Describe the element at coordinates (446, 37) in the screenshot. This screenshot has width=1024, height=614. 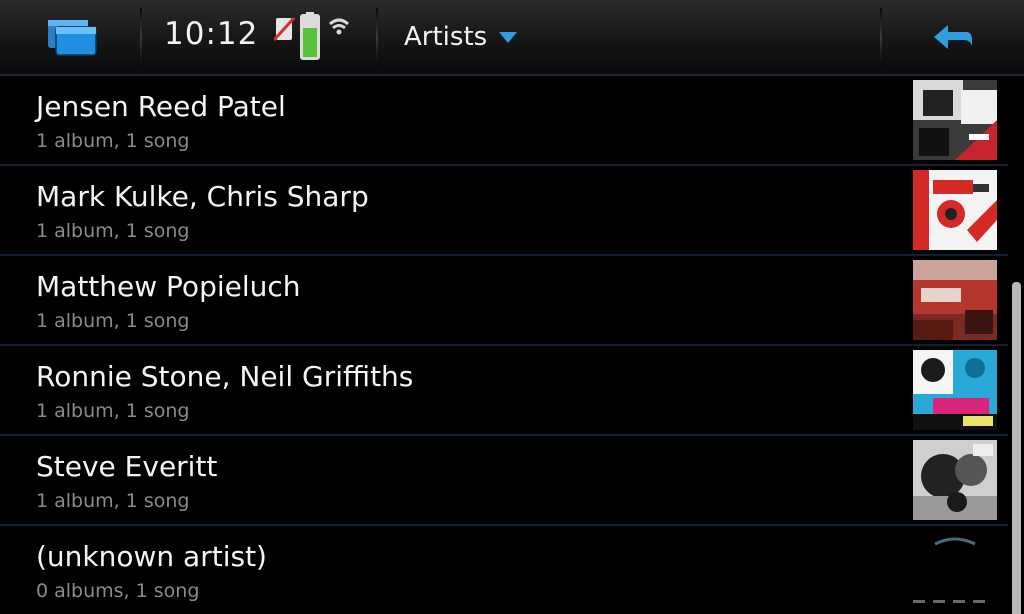
I see `view-menu-label: Artists` at that location.